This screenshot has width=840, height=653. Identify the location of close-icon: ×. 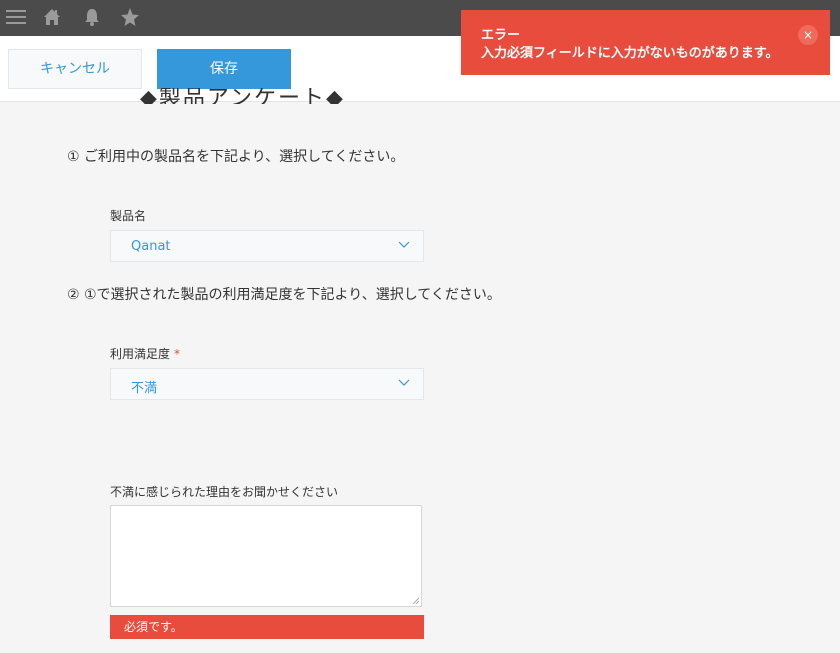
(808, 35).